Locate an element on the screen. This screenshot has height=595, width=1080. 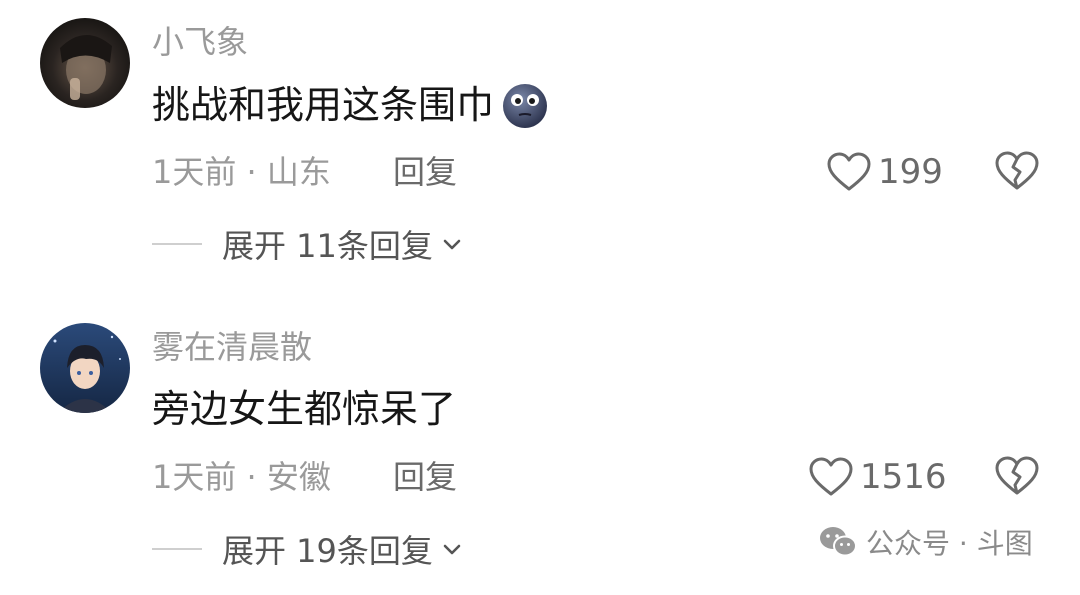
comment-text: 挑战和我用这条围巾 is located at coordinates (351, 105).